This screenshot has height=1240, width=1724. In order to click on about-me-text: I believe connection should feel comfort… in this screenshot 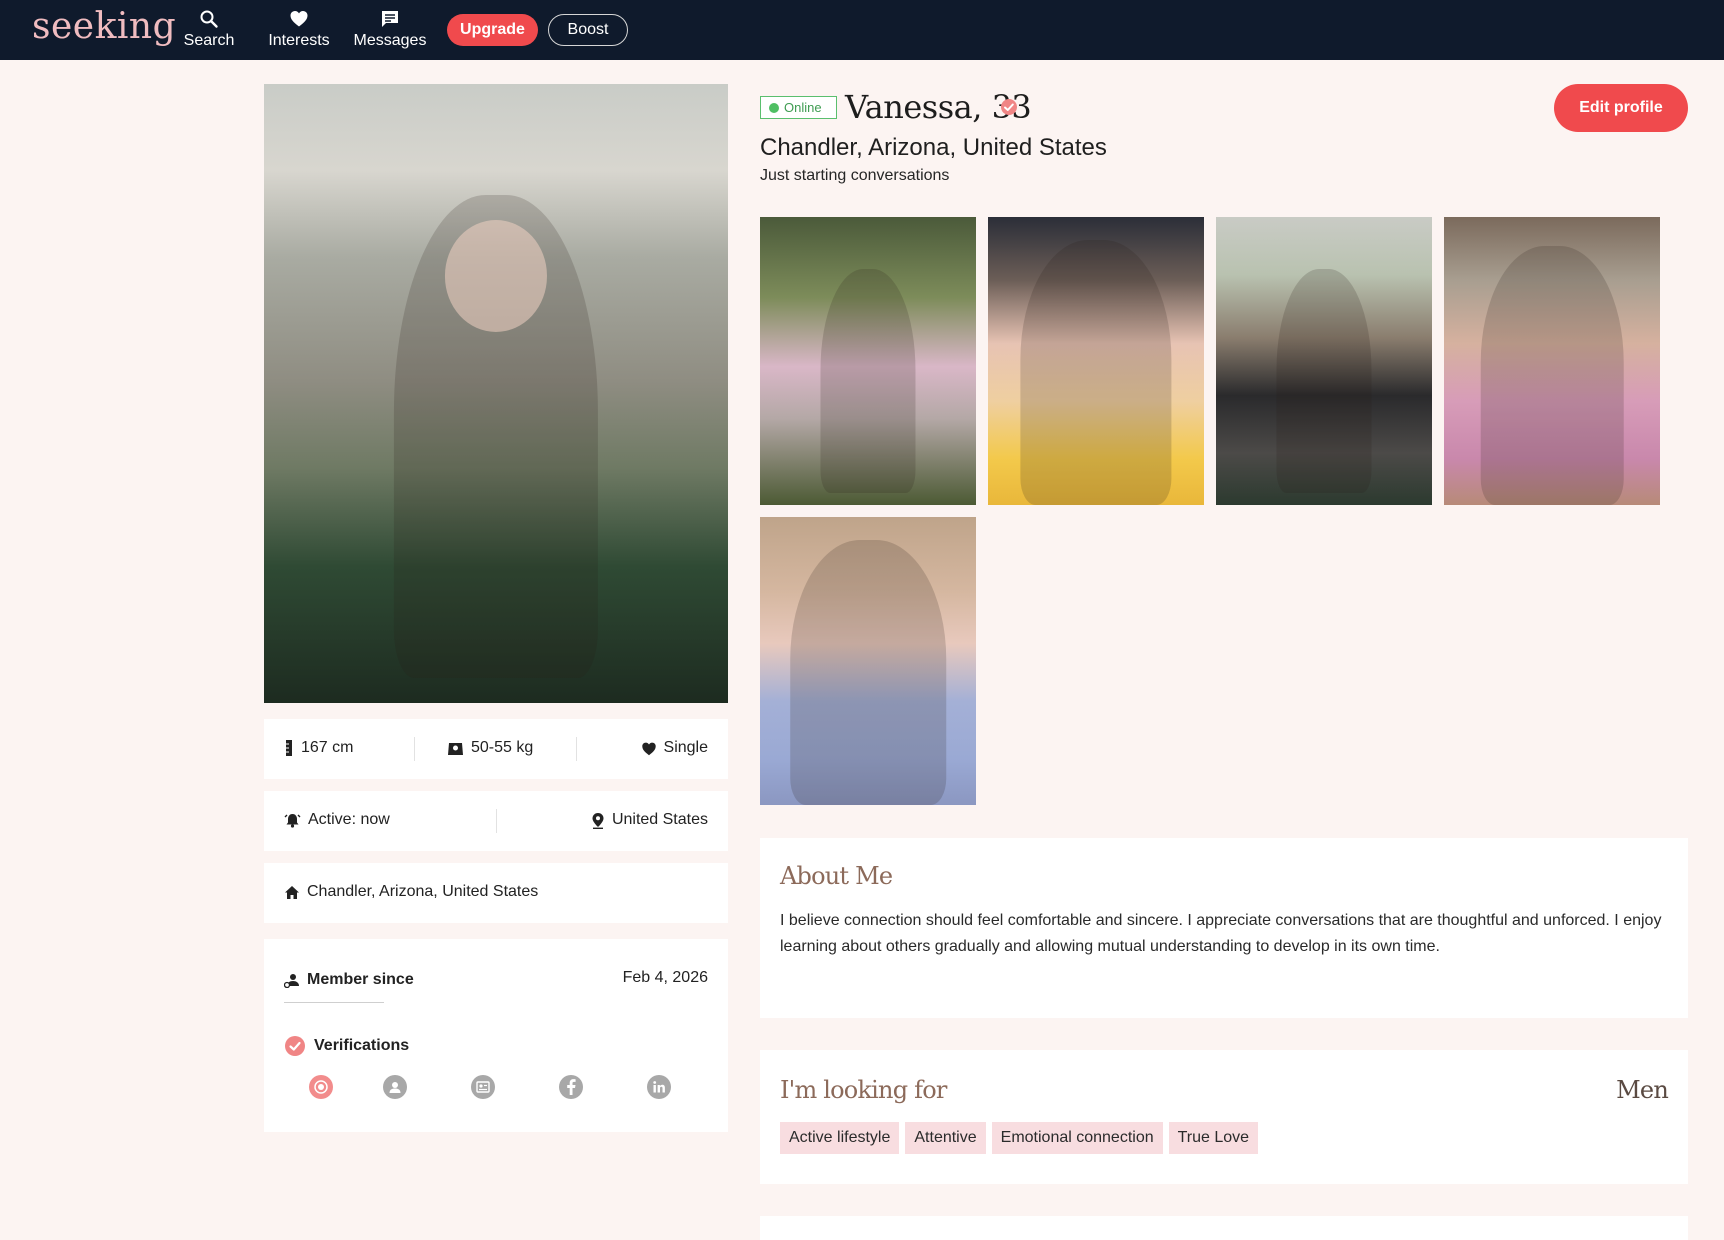, I will do `click(1221, 933)`.